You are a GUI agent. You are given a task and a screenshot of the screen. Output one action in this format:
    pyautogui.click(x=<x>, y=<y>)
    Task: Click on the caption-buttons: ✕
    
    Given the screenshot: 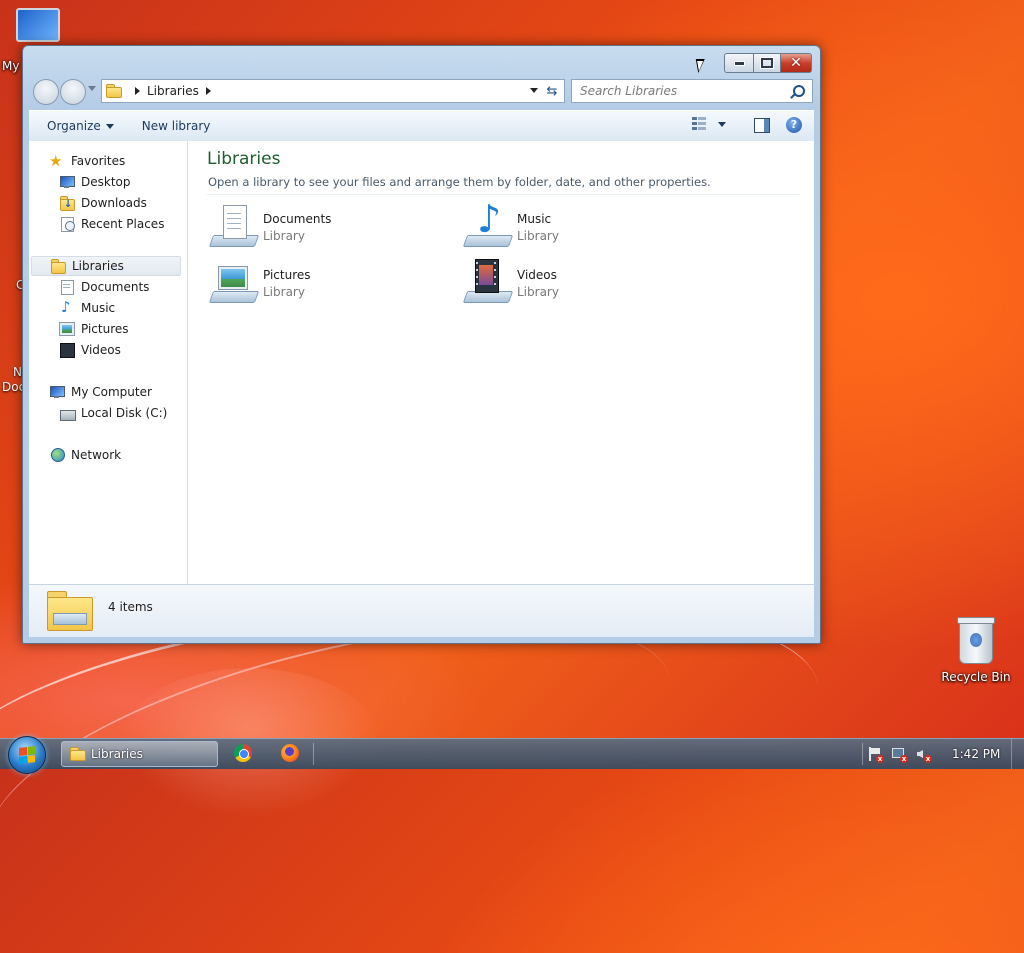 What is the action you would take?
    pyautogui.click(x=768, y=63)
    